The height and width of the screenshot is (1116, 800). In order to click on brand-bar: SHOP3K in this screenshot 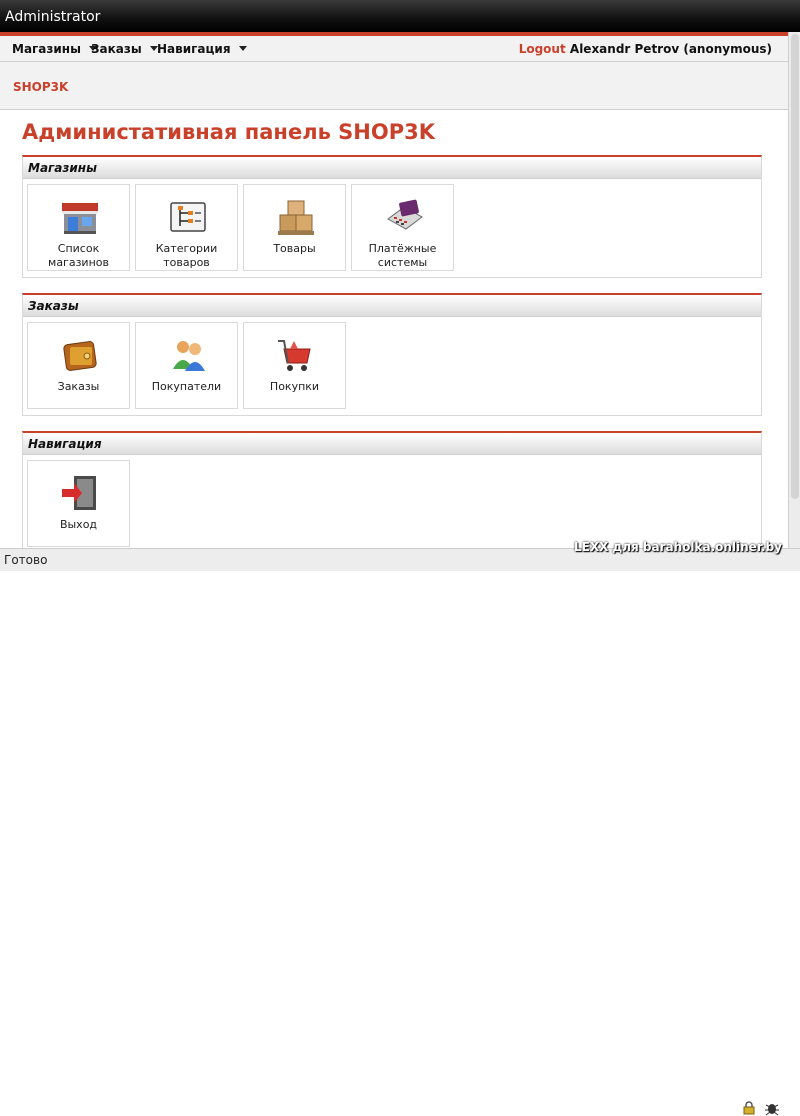, I will do `click(394, 86)`.